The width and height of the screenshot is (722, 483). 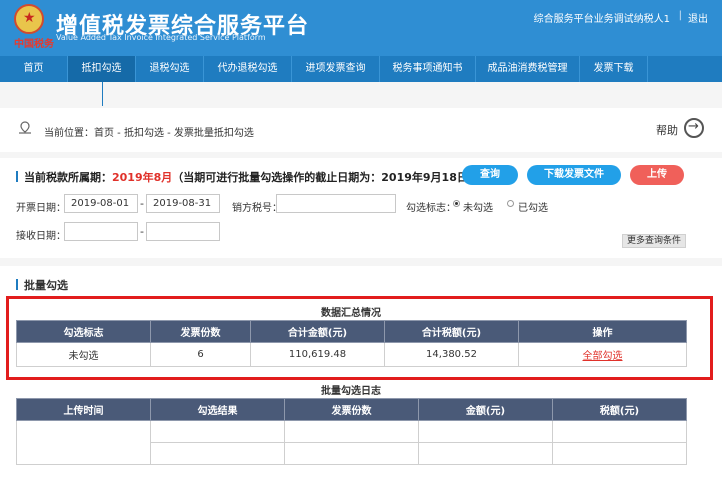 I want to click on summary-flag-cell: 未勾选, so click(x=83, y=354).